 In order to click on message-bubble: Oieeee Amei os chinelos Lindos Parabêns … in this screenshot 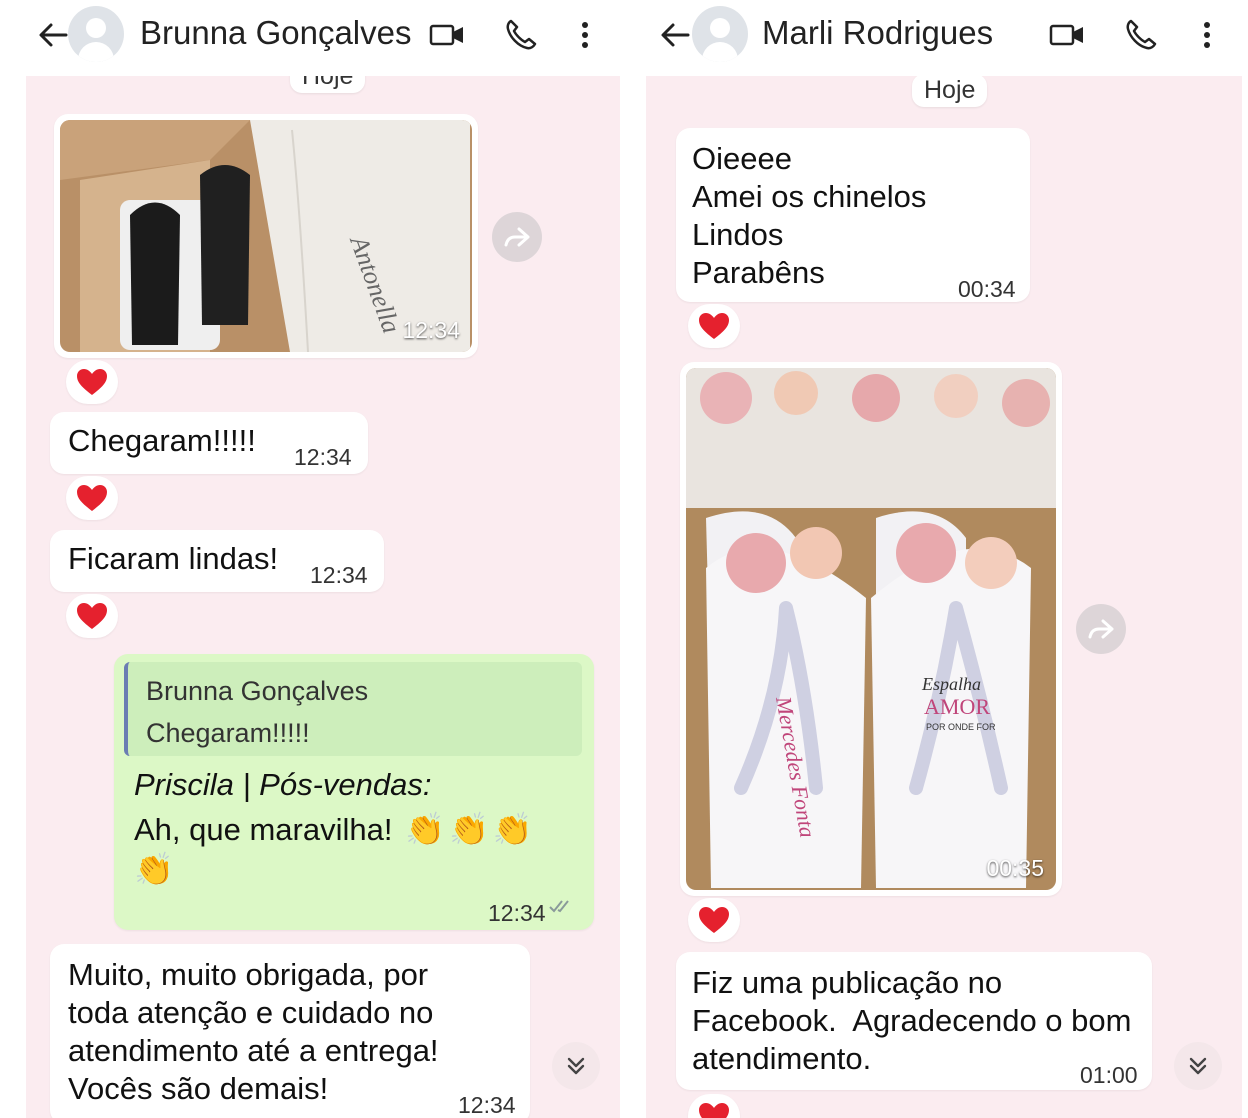, I will do `click(853, 215)`.